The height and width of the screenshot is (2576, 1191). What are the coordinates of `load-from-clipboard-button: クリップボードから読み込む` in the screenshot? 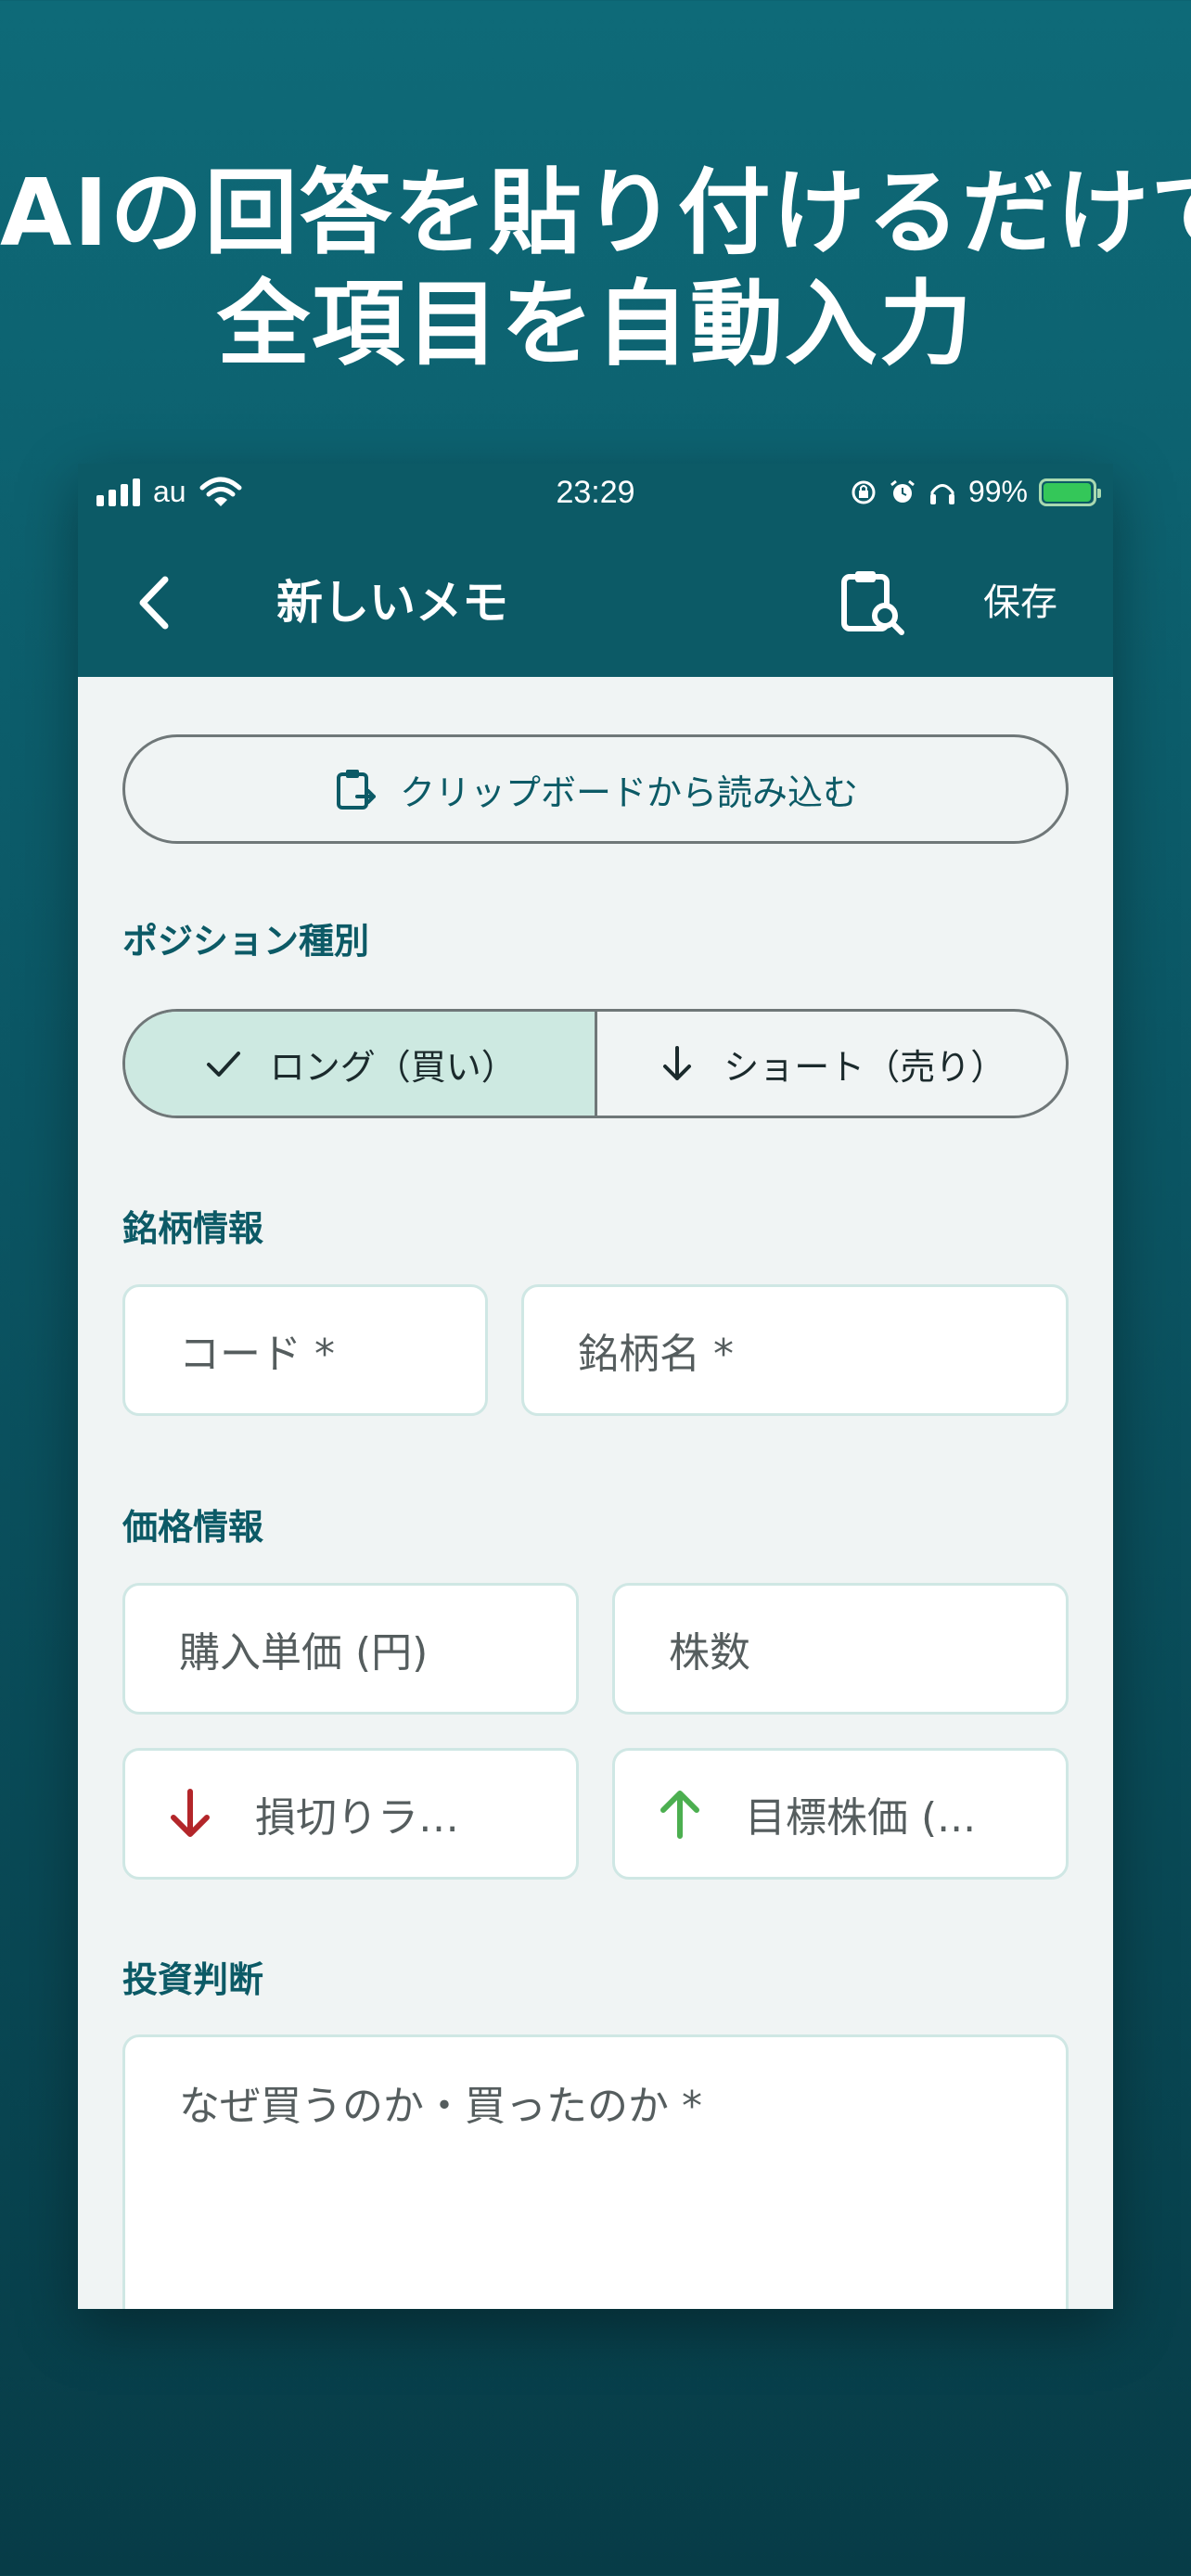 It's located at (595, 789).